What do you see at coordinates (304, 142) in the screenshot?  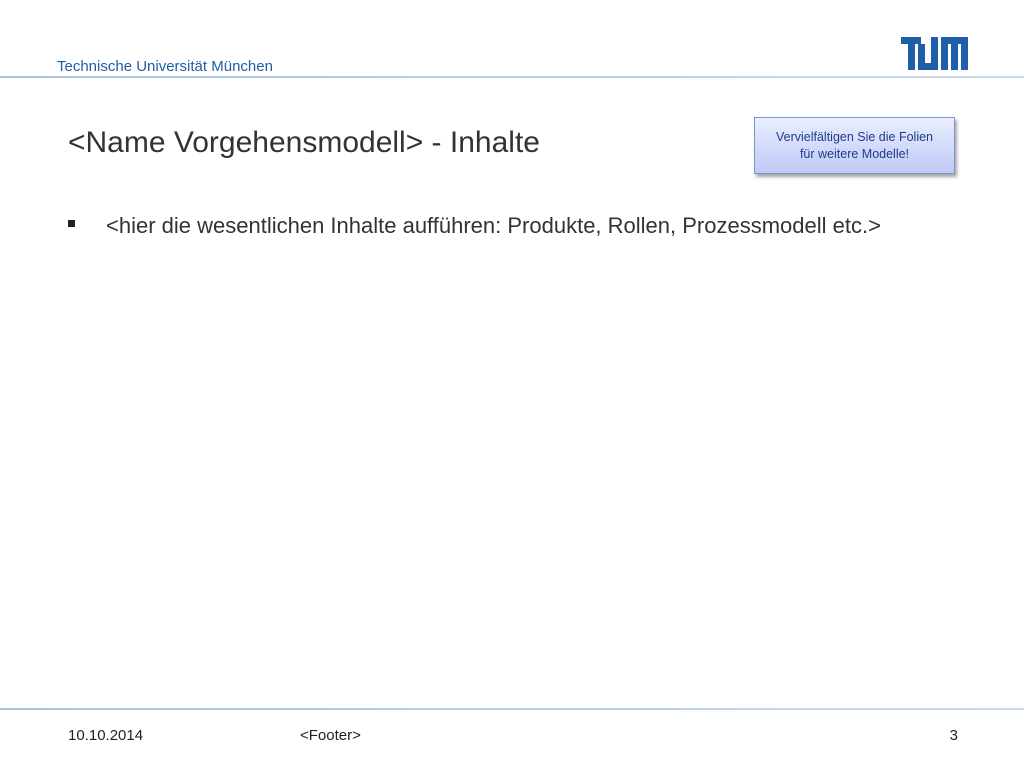 I see `slide-title: <Name Vorgehensmodell> - Inhalte` at bounding box center [304, 142].